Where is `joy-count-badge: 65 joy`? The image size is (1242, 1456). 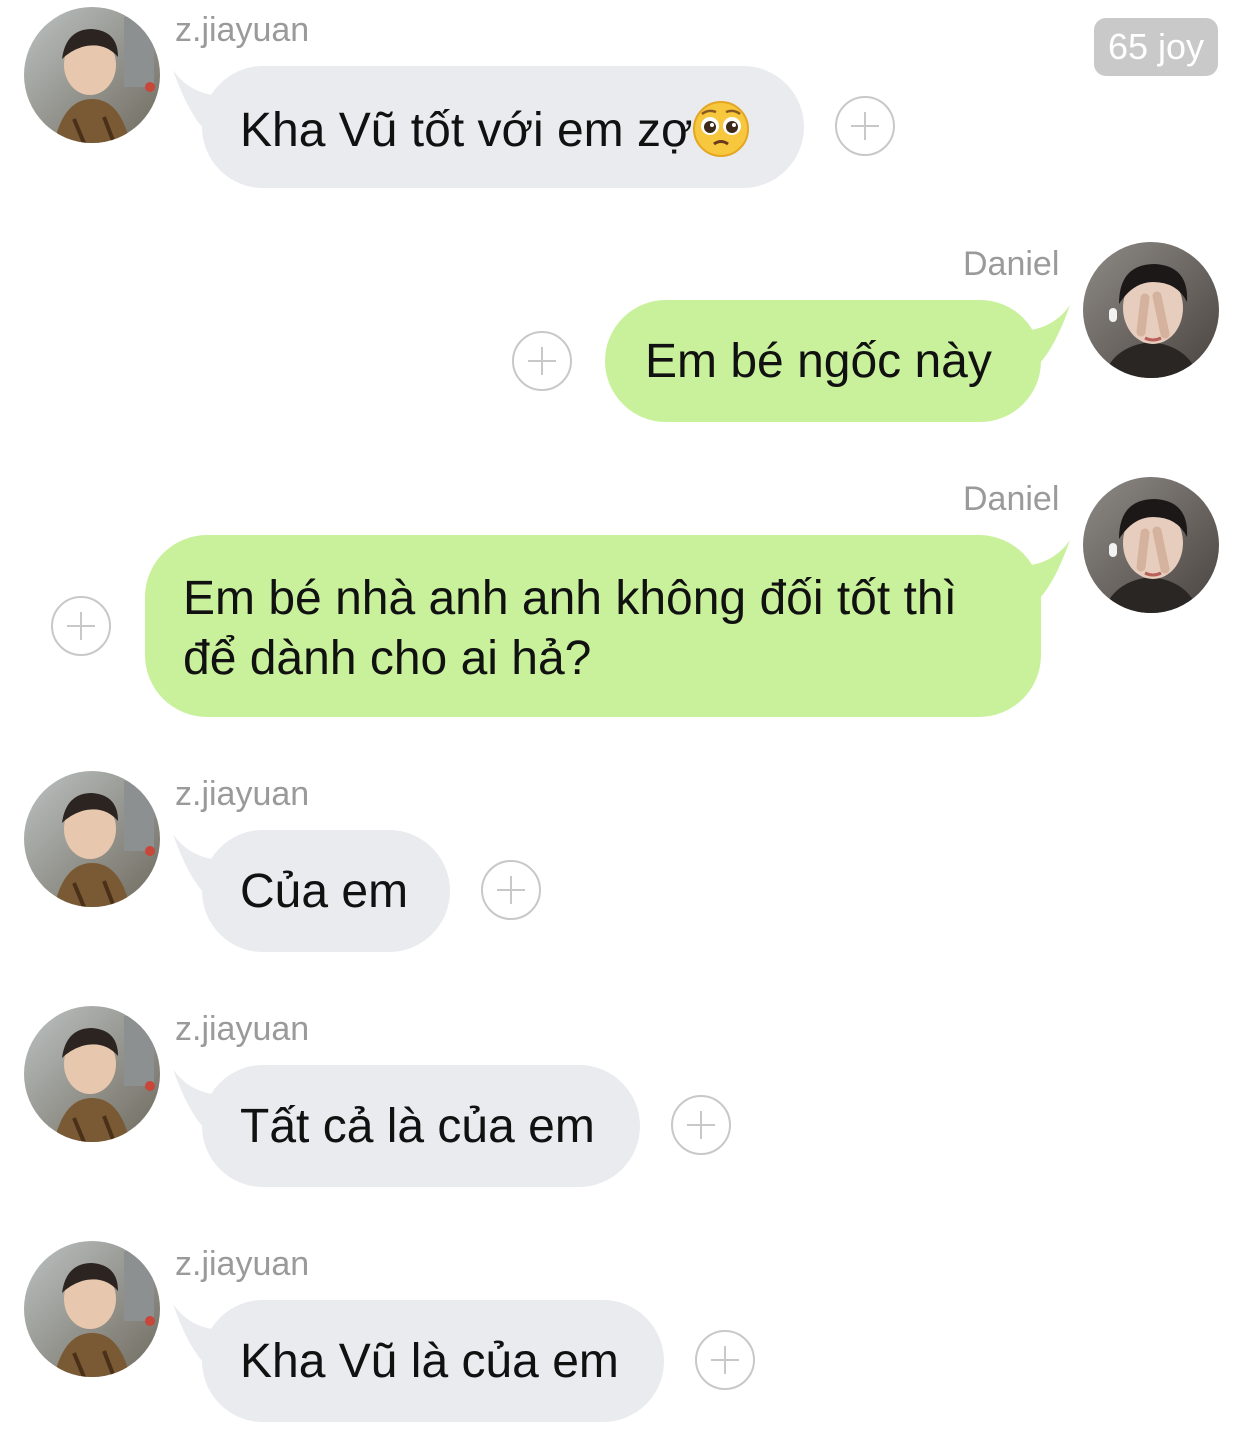
joy-count-badge: 65 joy is located at coordinates (1156, 47).